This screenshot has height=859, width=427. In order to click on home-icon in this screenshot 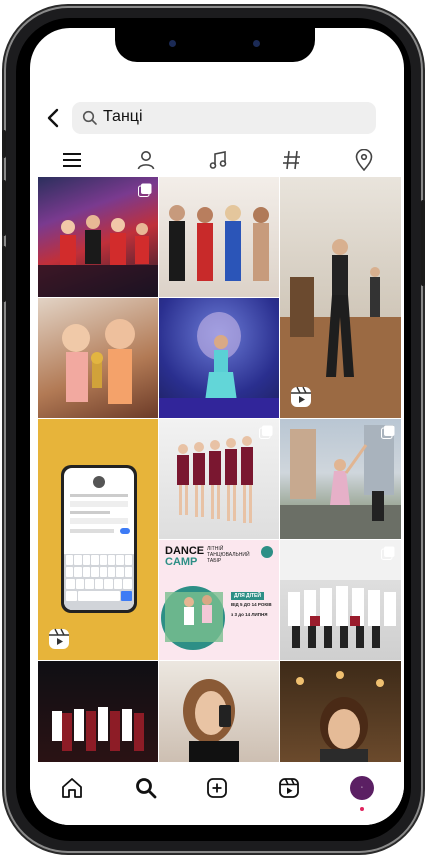, I will do `click(72, 788)`.